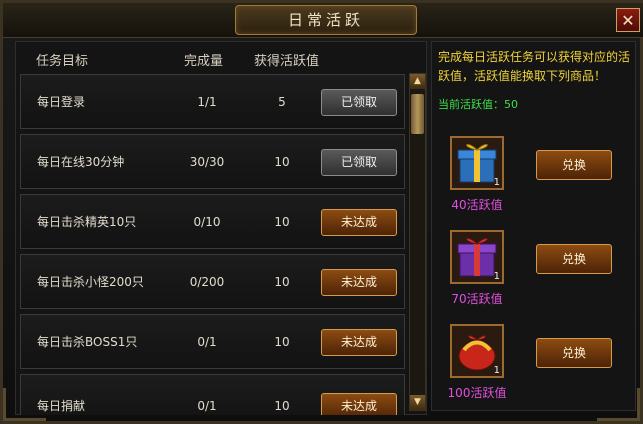  I want to click on scroll-thumb, so click(417, 114).